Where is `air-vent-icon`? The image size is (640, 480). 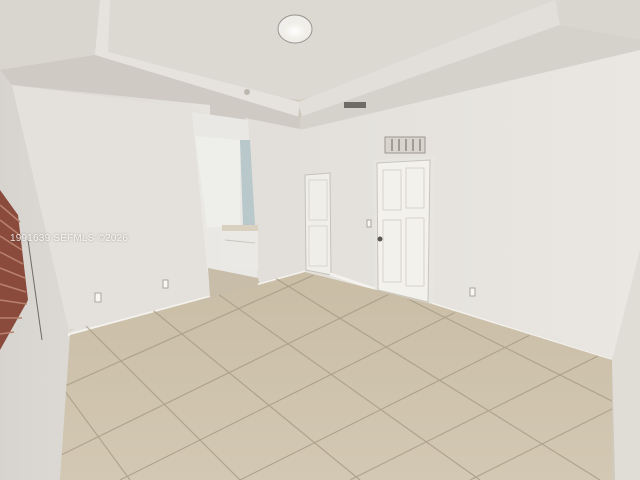
air-vent-icon is located at coordinates (405, 145).